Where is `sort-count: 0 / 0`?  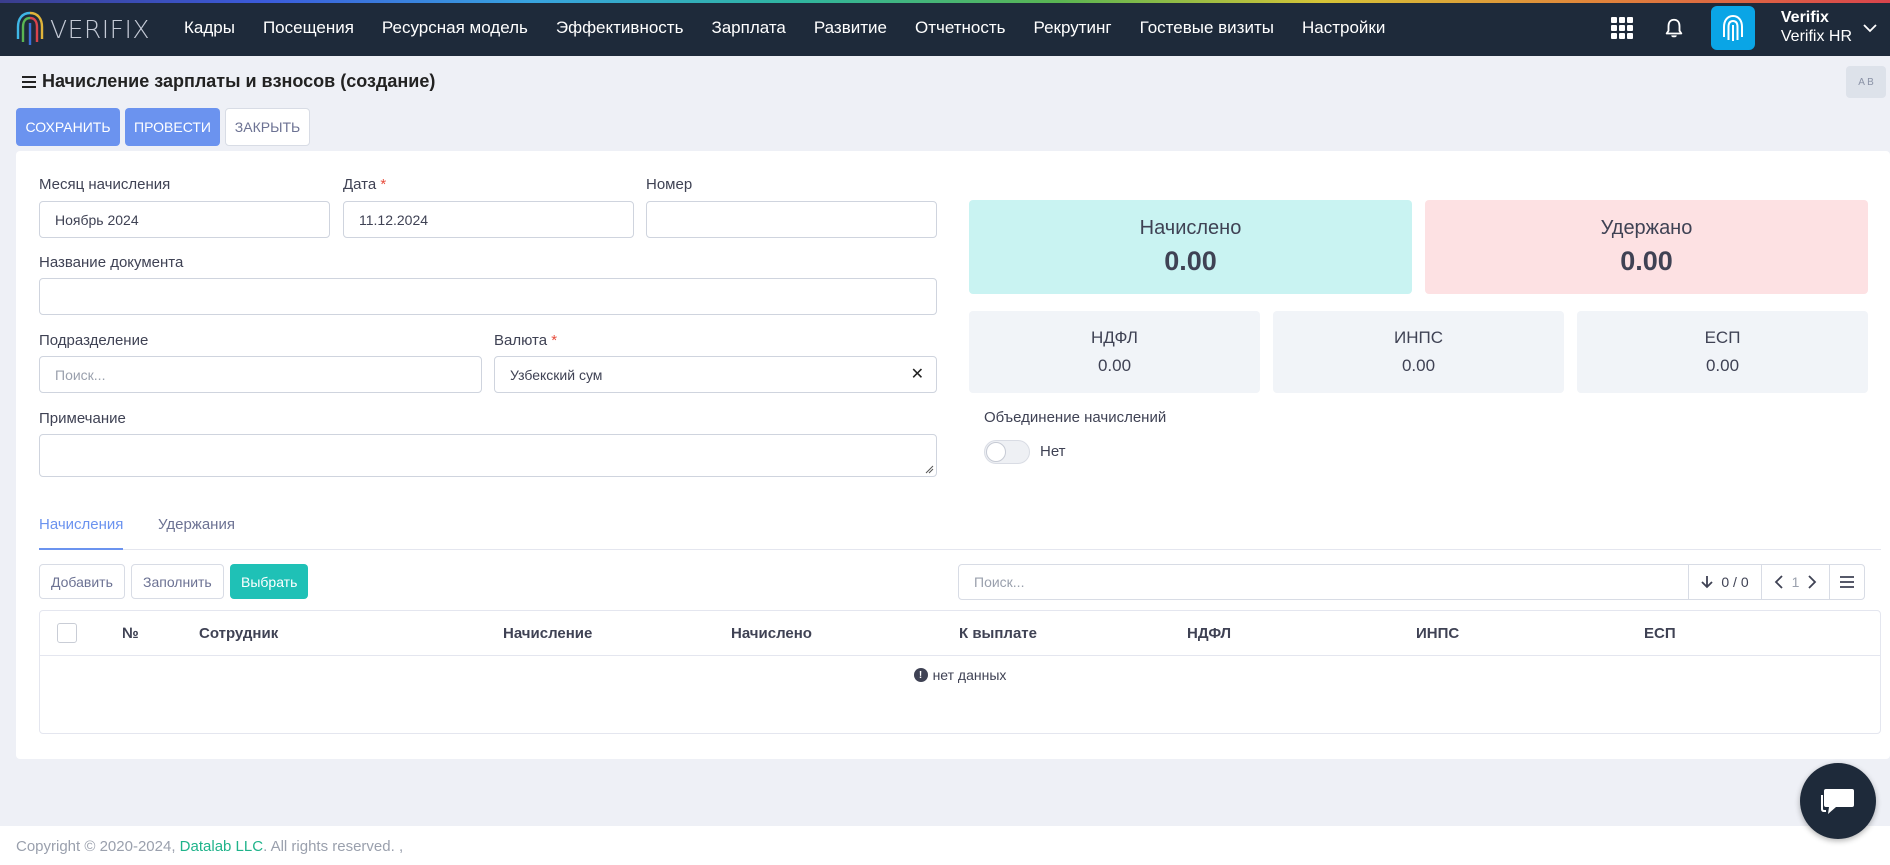 sort-count: 0 / 0 is located at coordinates (1725, 582).